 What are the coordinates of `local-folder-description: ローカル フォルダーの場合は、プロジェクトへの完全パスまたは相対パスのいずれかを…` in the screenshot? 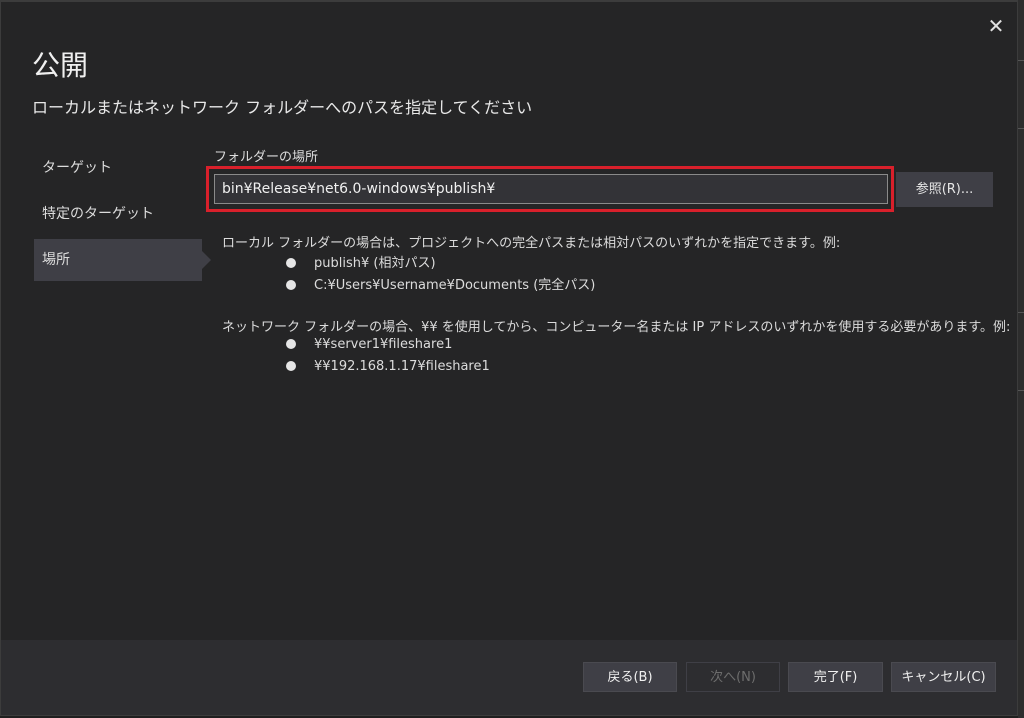 It's located at (531, 243).